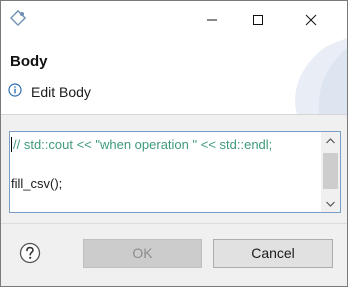 The height and width of the screenshot is (287, 348). What do you see at coordinates (37, 183) in the screenshot?
I see `editor-line-code: fill_csv();` at bounding box center [37, 183].